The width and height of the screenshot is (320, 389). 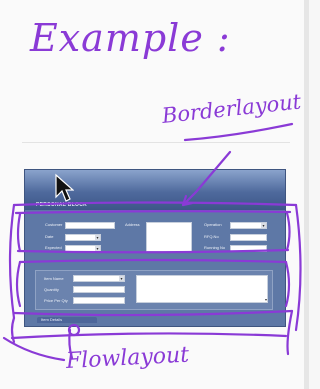 What do you see at coordinates (248, 225) in the screenshot?
I see `operation-select: ▾` at bounding box center [248, 225].